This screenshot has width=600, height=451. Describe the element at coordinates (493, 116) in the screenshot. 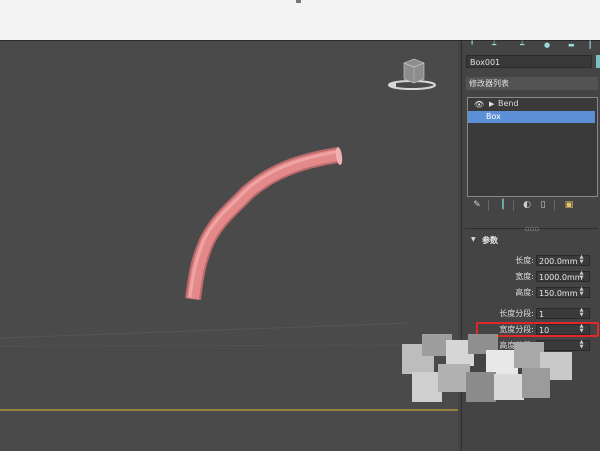

I see `stack-item-label: Box` at that location.